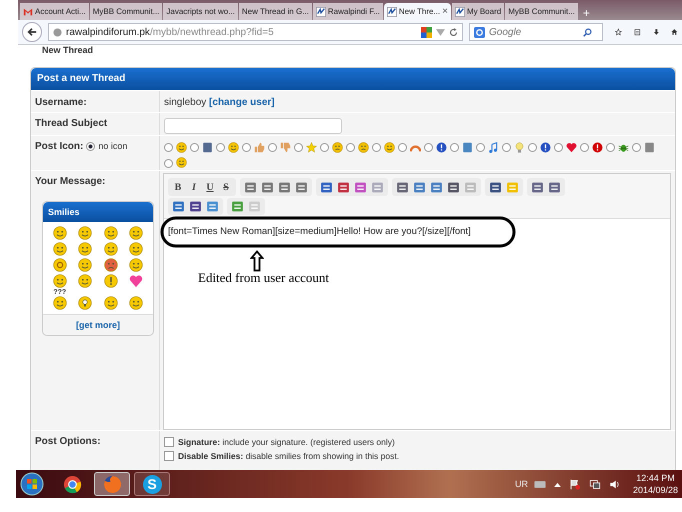 Image resolution: width=682 pixels, height=512 pixels. What do you see at coordinates (587, 32) in the screenshot?
I see `search-icon` at bounding box center [587, 32].